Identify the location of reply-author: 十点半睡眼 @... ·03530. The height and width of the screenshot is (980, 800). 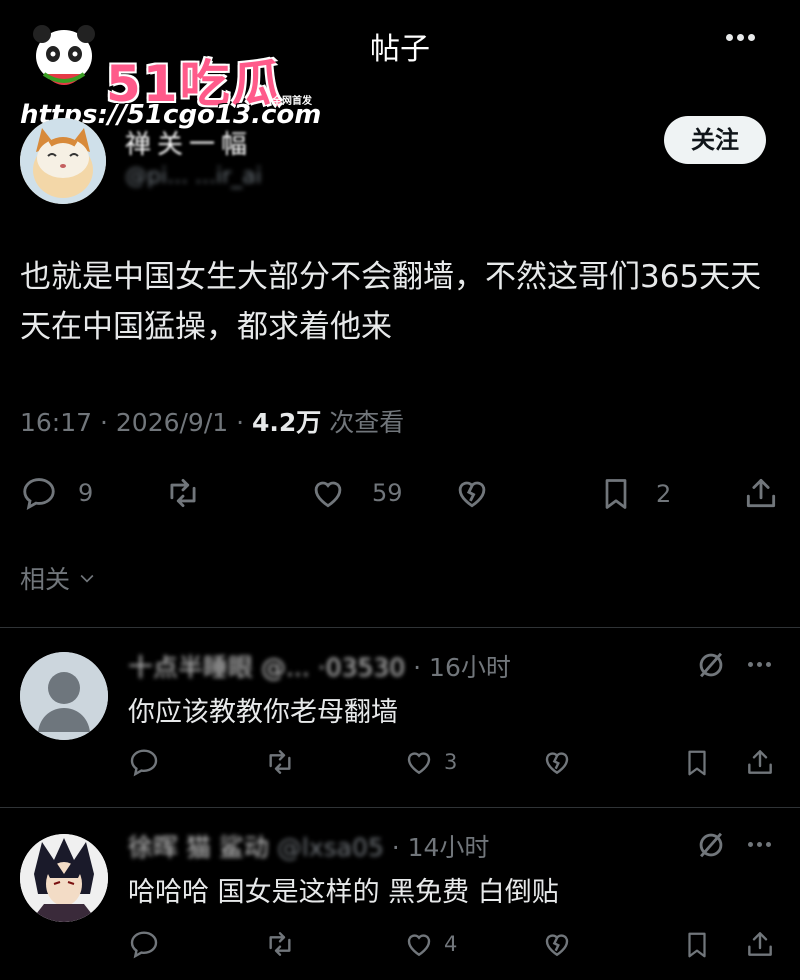
(266, 667).